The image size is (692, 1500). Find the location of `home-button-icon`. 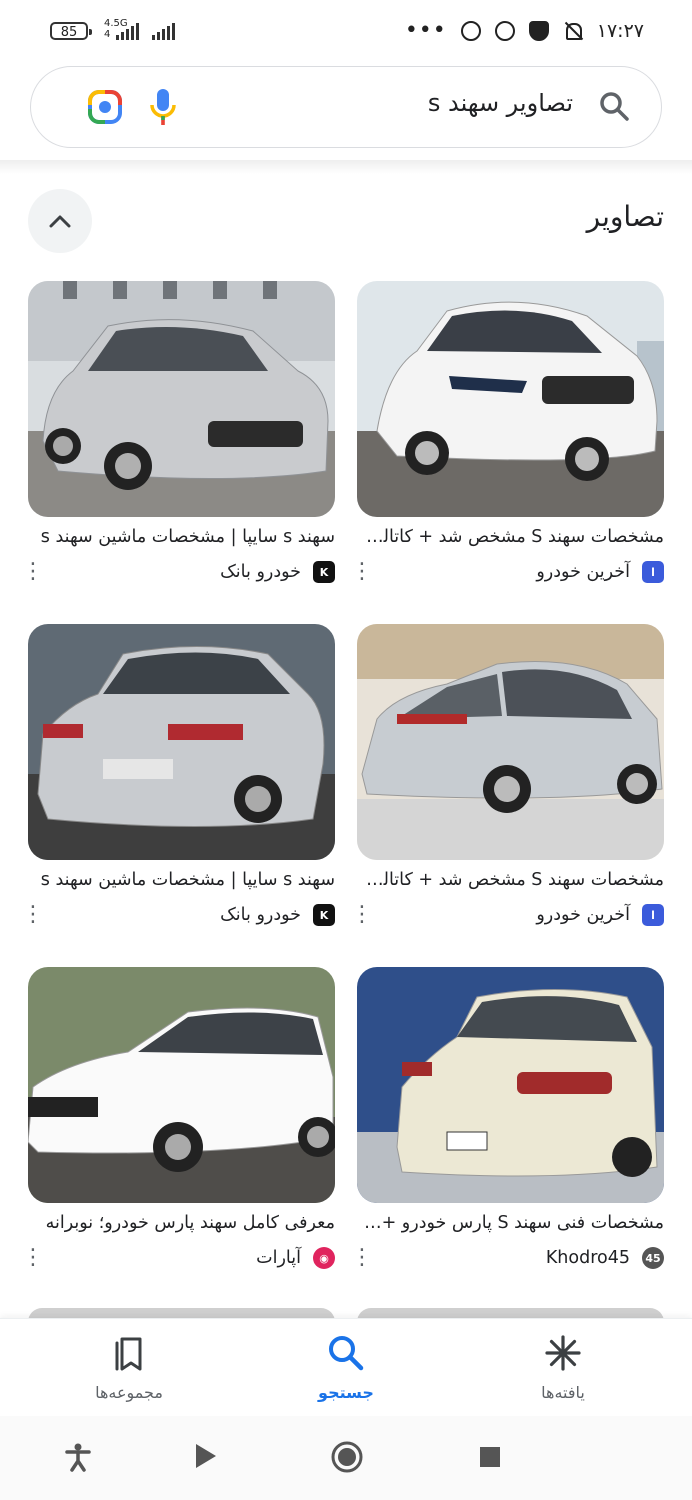

home-button-icon is located at coordinates (347, 1457).